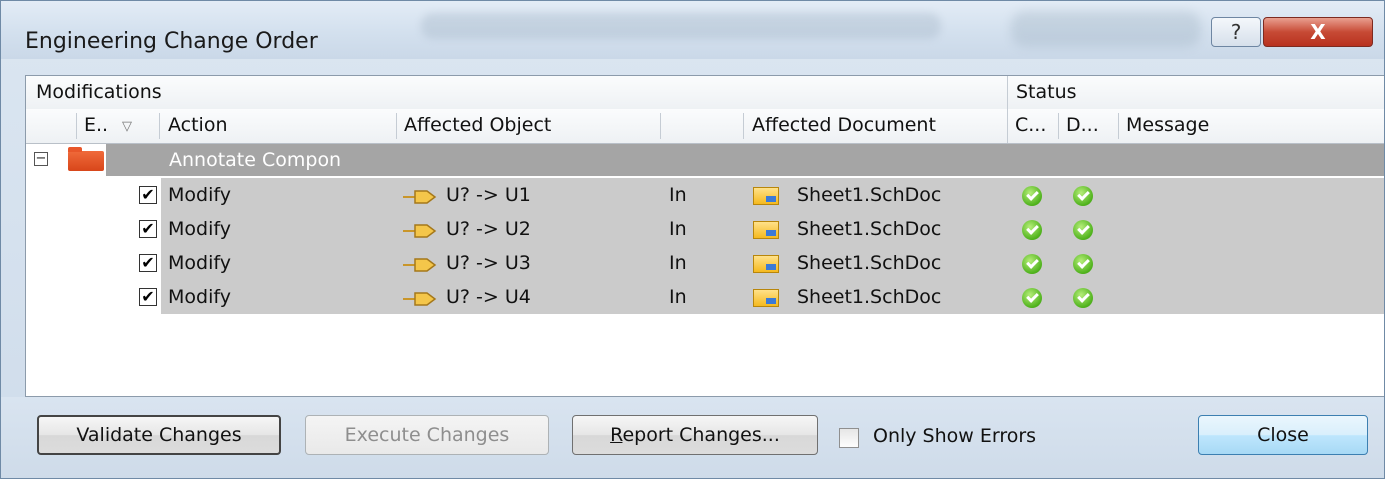 This screenshot has width=1385, height=479. I want to click on column-header-affected-object: Affected Object, so click(477, 125).